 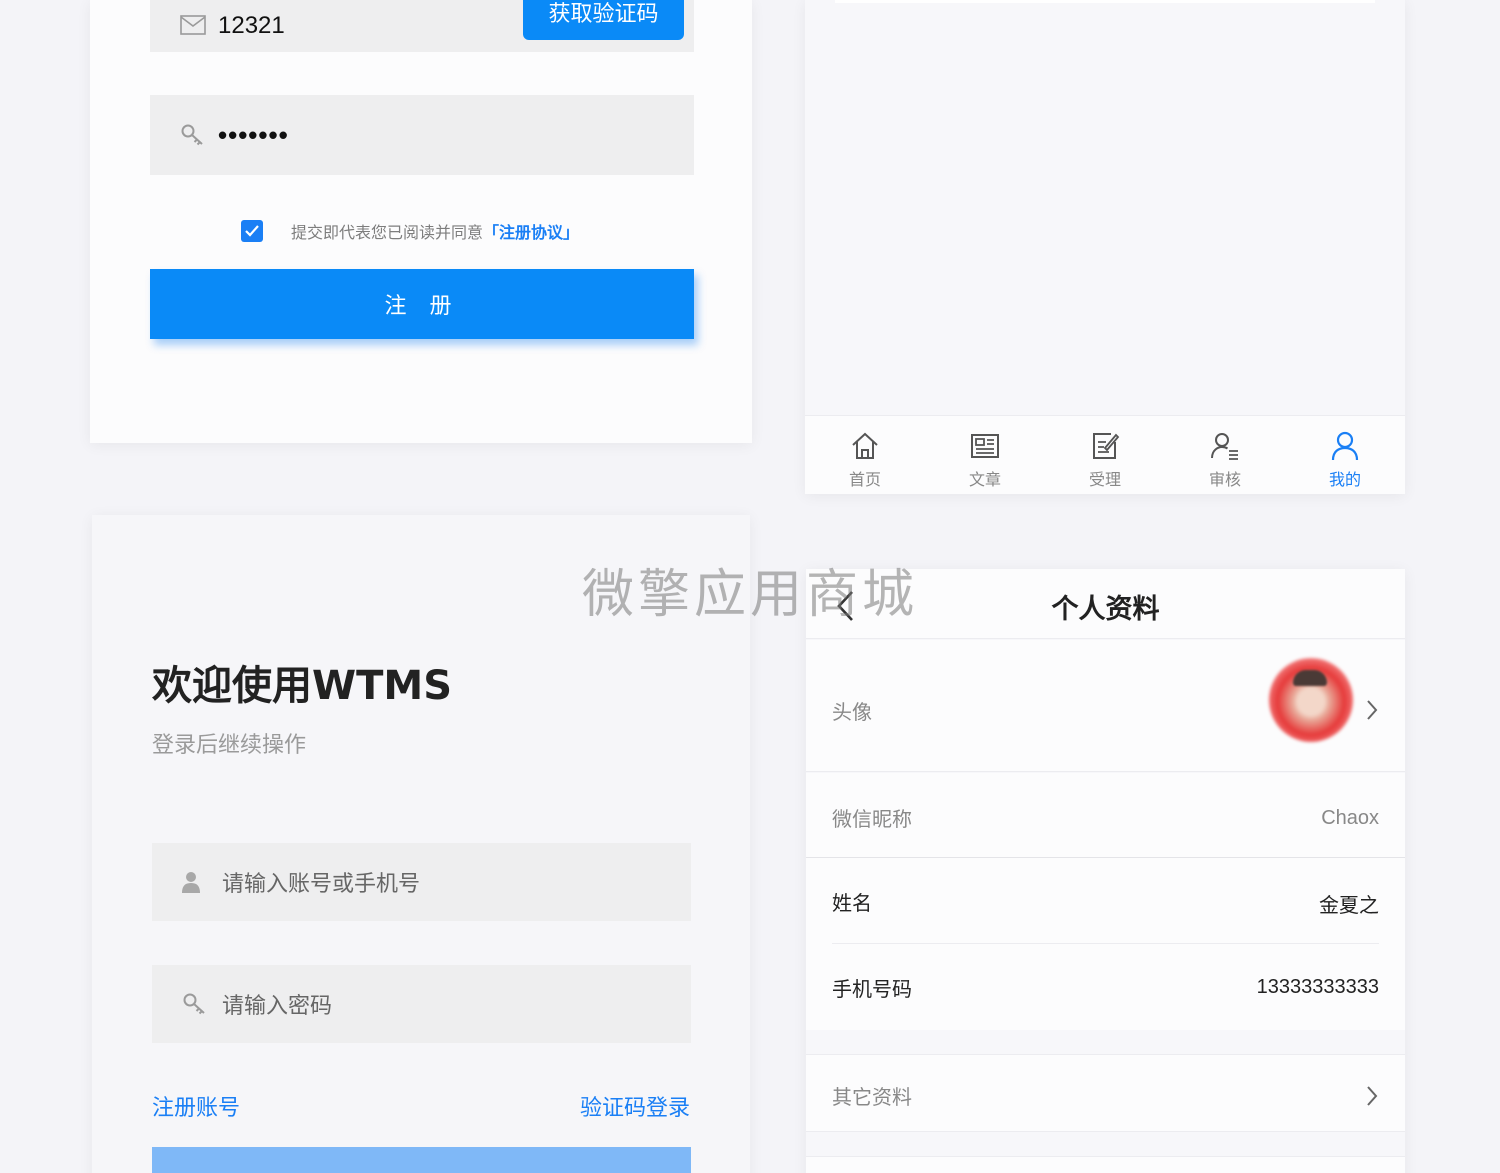 What do you see at coordinates (422, 26) in the screenshot?
I see `email-field: 12321 获取验证码` at bounding box center [422, 26].